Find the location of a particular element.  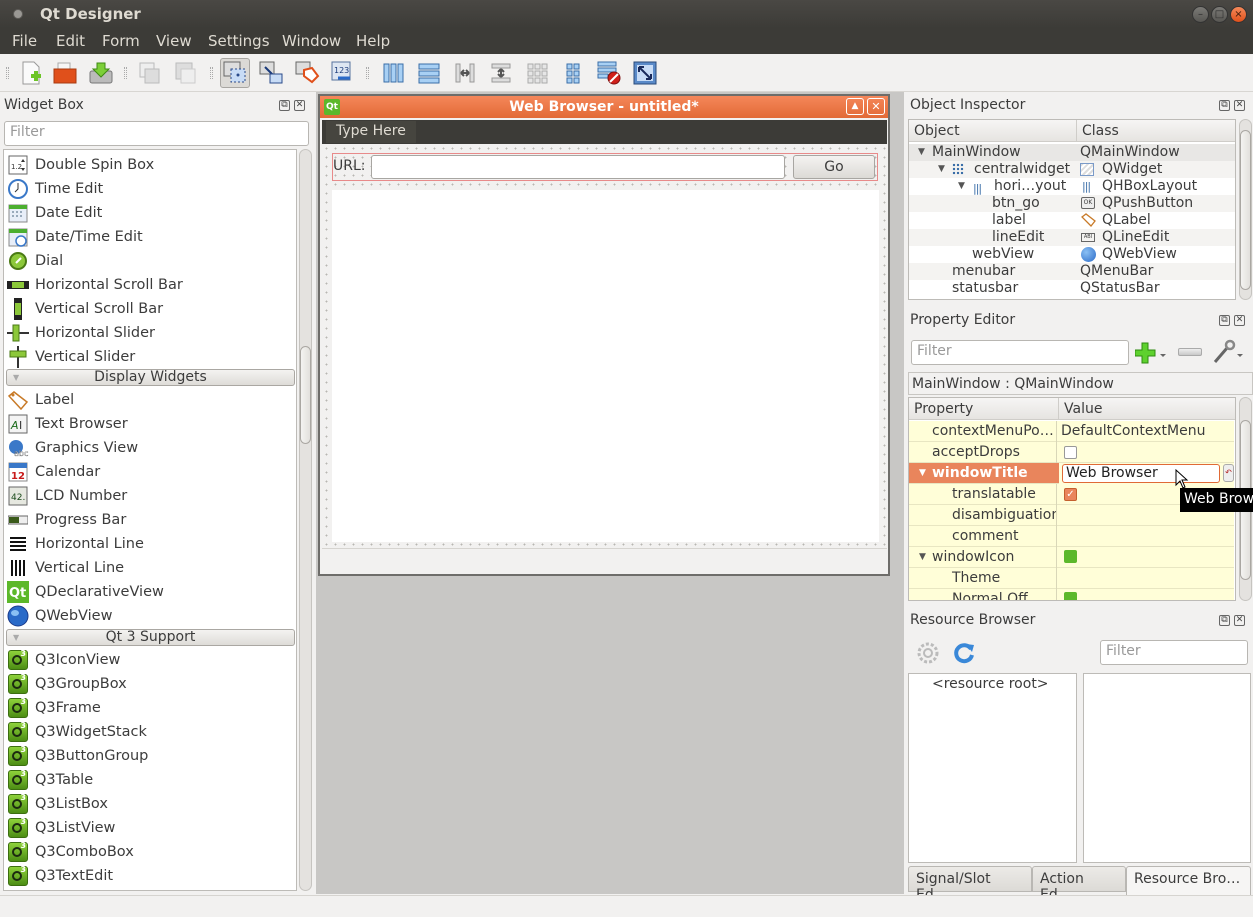

menu-settings: Settings is located at coordinates (239, 41).